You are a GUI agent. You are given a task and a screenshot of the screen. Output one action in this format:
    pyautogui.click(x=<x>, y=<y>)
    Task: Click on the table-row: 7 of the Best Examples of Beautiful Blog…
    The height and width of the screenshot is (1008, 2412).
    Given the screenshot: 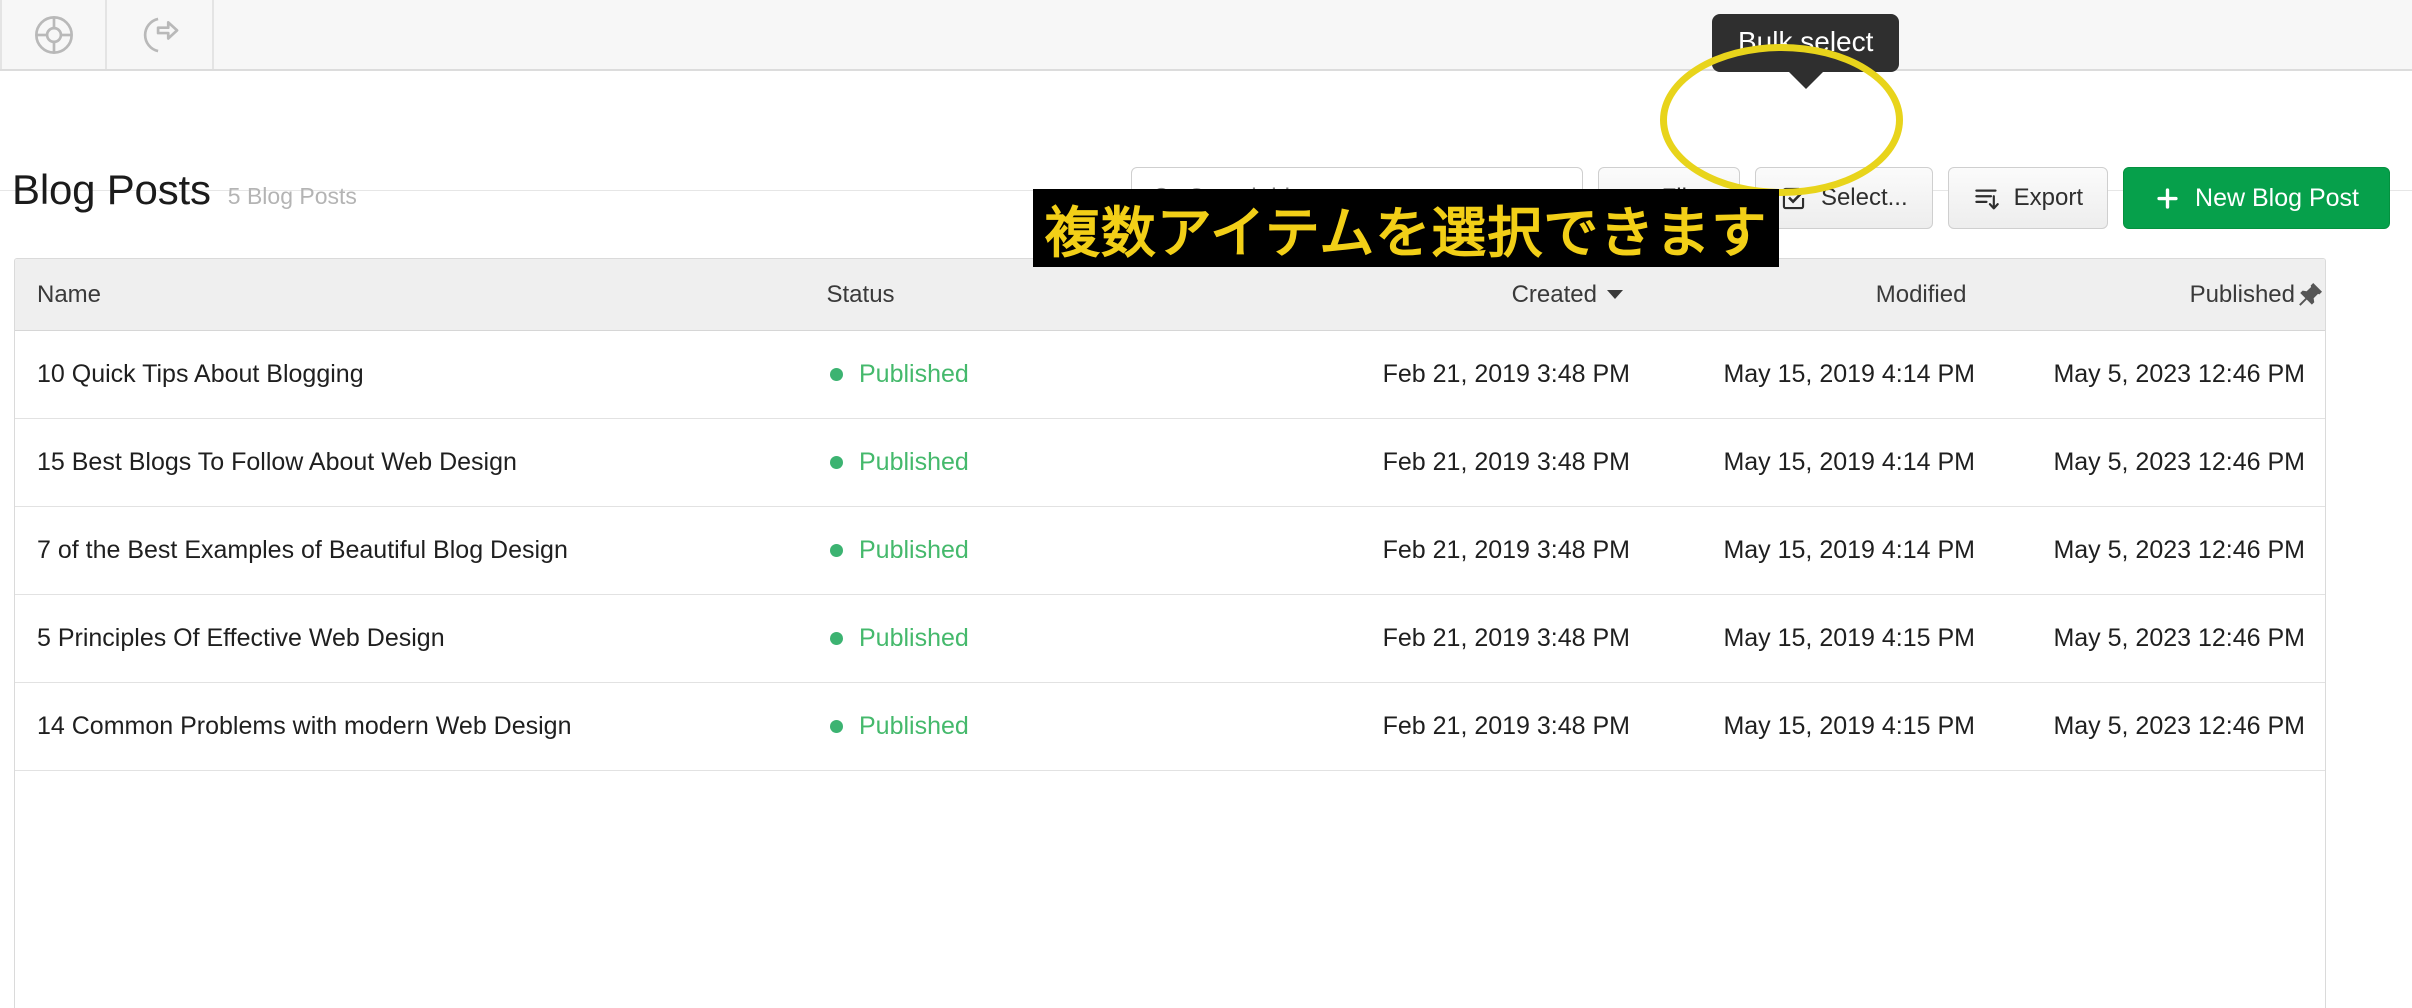 What is the action you would take?
    pyautogui.click(x=1170, y=551)
    